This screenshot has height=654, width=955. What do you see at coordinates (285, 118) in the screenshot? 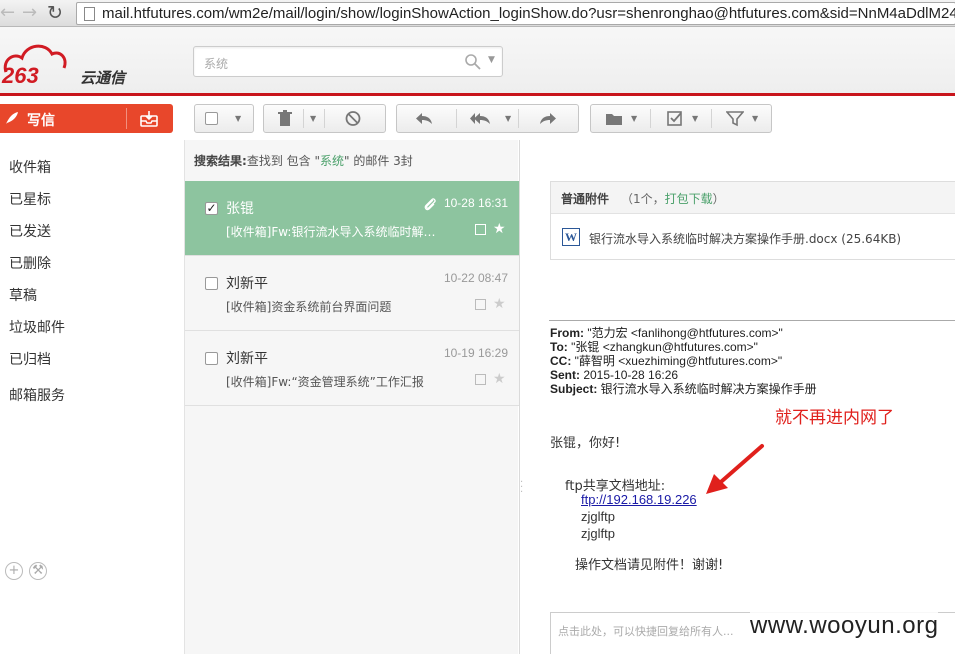
I see `trash-icon` at bounding box center [285, 118].